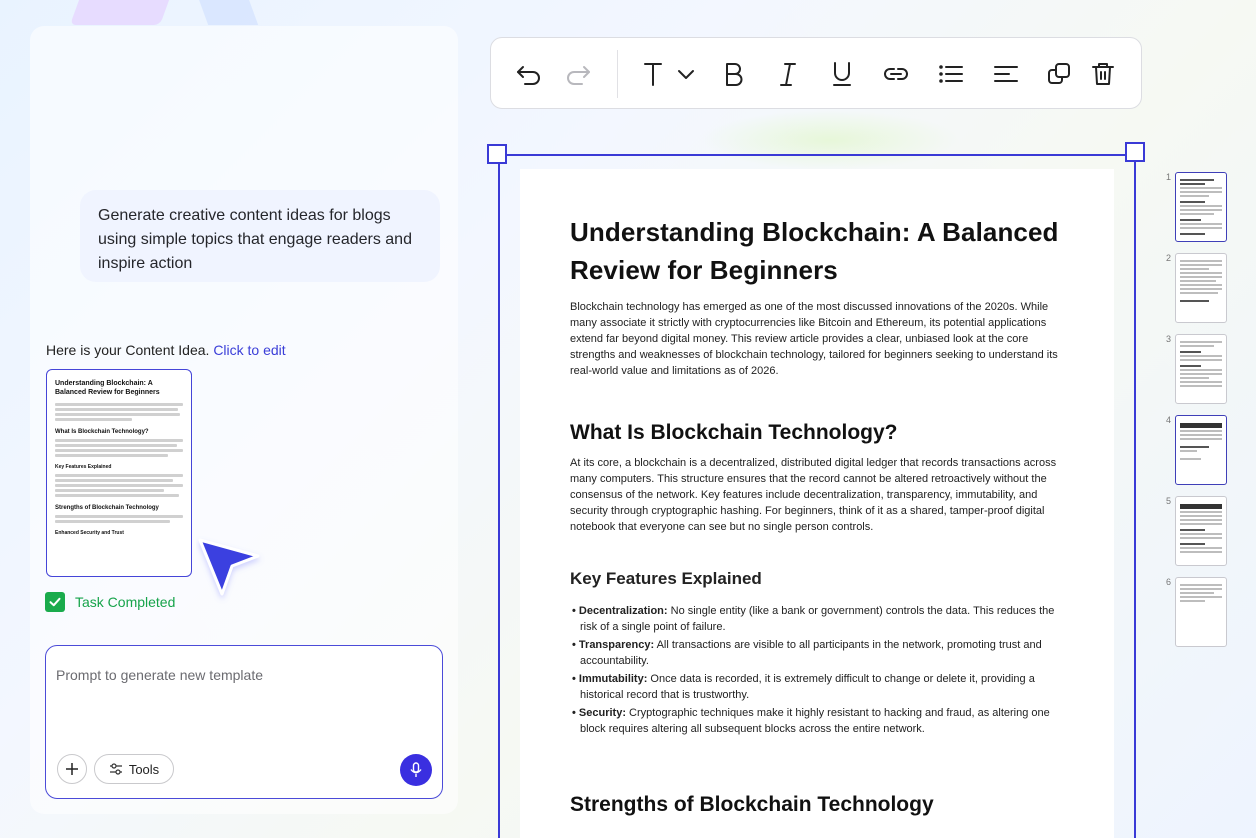 The width and height of the screenshot is (1256, 838). I want to click on prompt-composer: Tools, so click(244, 722).